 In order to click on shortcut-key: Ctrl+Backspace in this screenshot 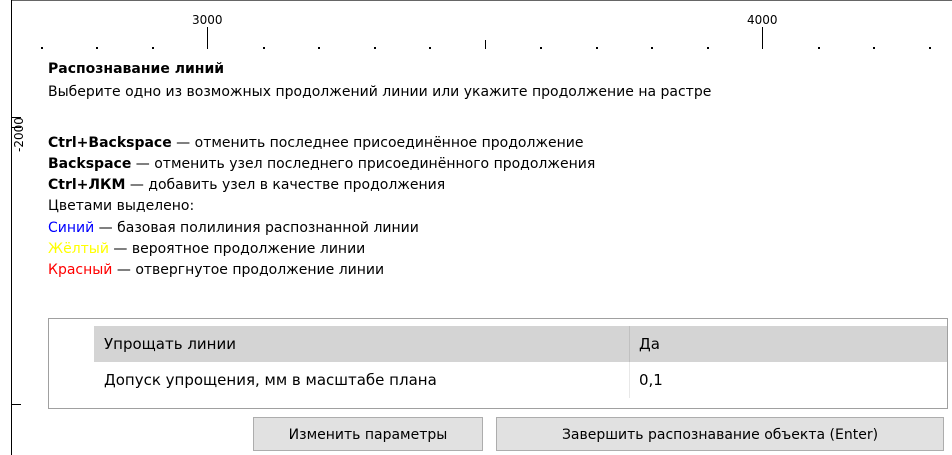, I will do `click(110, 143)`.